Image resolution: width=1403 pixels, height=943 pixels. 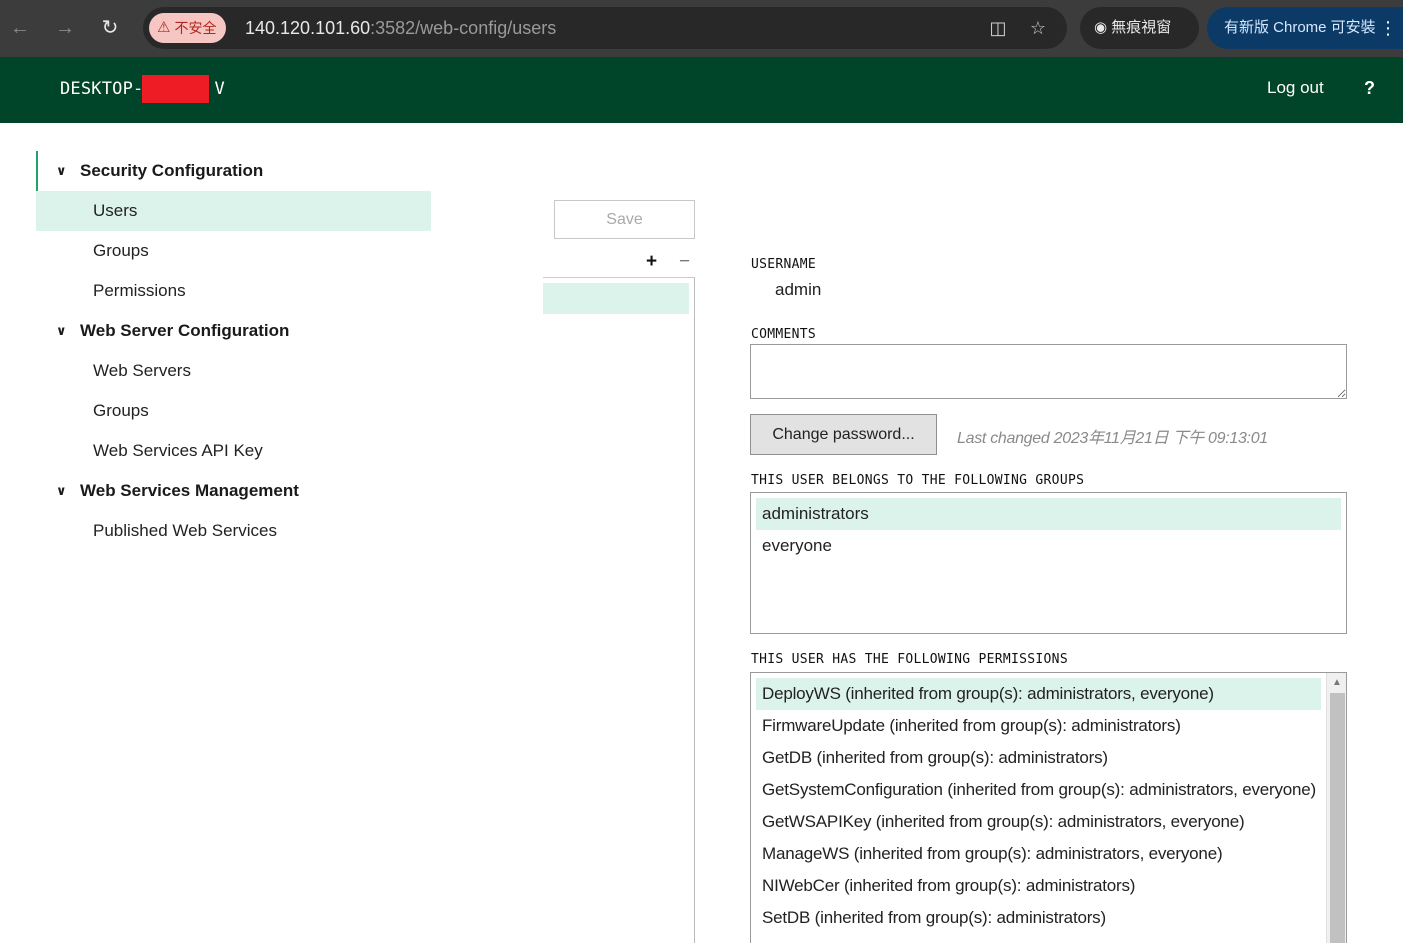 What do you see at coordinates (164, 27) in the screenshot?
I see `warning-icon: ⚠` at bounding box center [164, 27].